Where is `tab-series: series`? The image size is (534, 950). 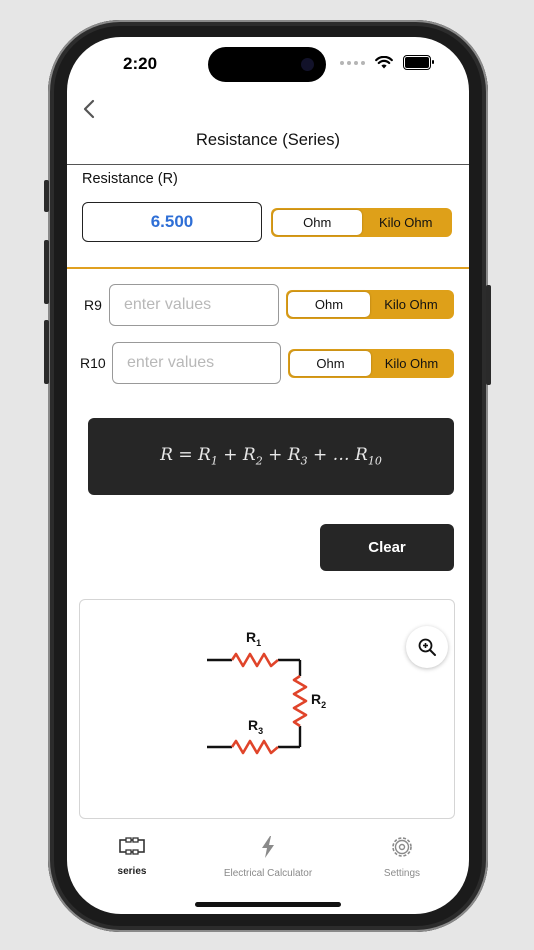 tab-series: series is located at coordinates (132, 856).